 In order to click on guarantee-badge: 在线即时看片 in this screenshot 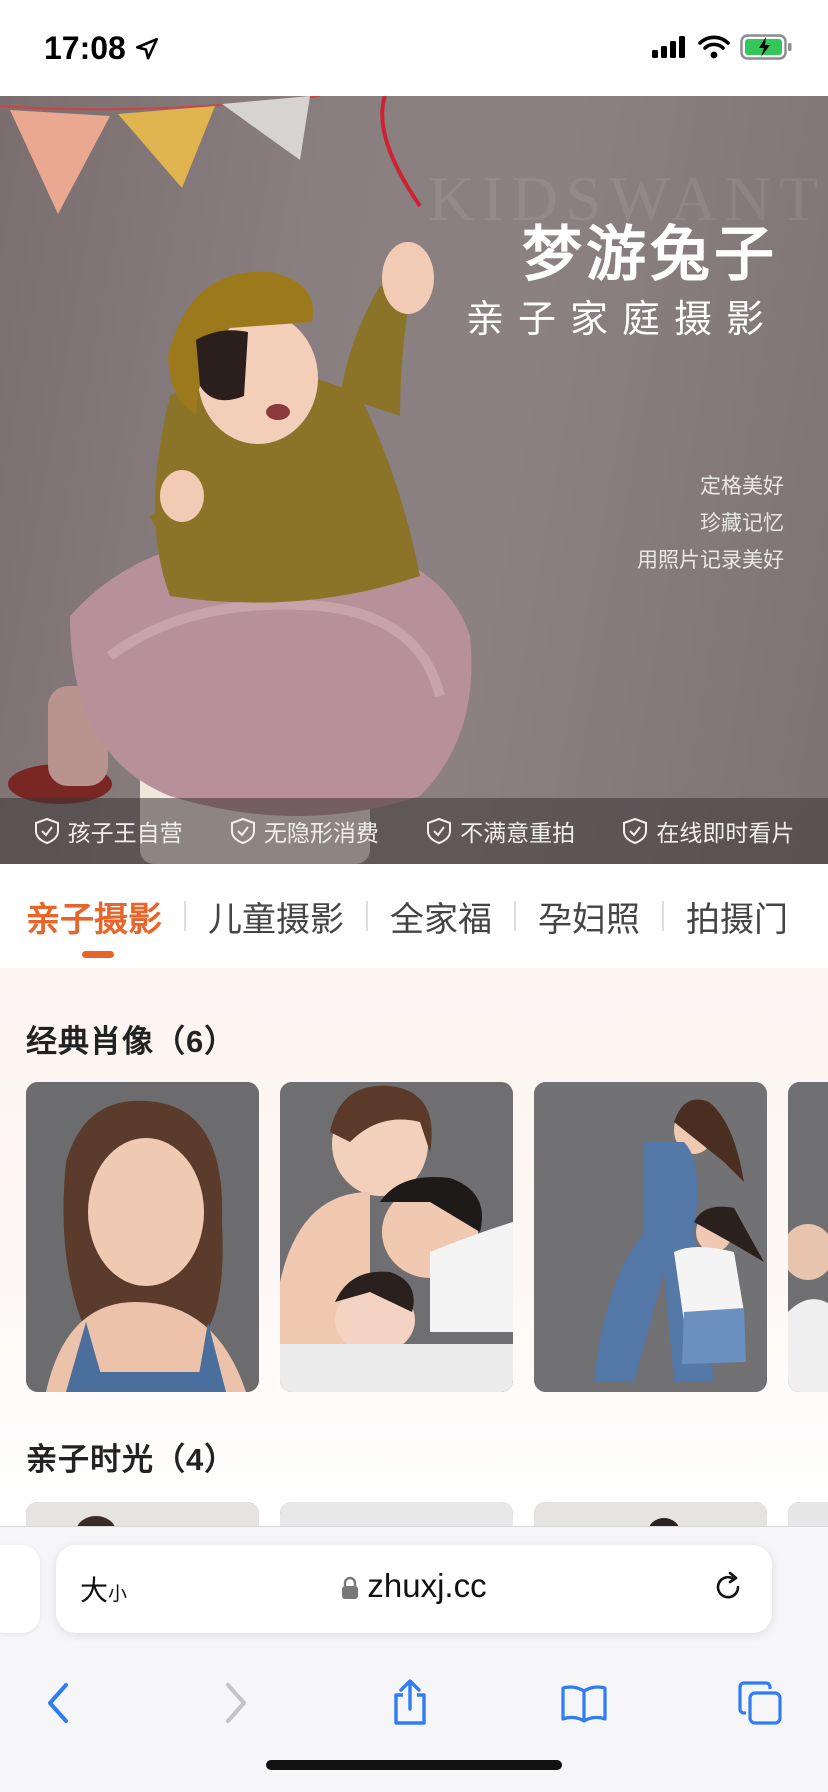, I will do `click(708, 831)`.